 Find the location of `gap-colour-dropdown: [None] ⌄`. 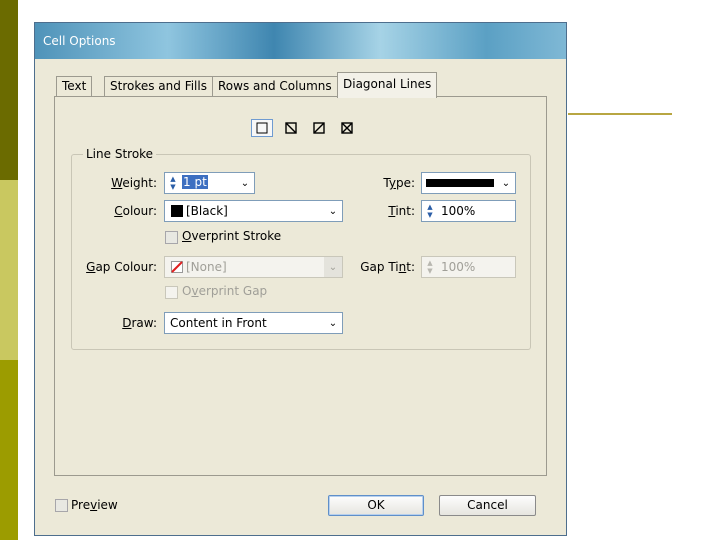

gap-colour-dropdown: [None] ⌄ is located at coordinates (253, 267).